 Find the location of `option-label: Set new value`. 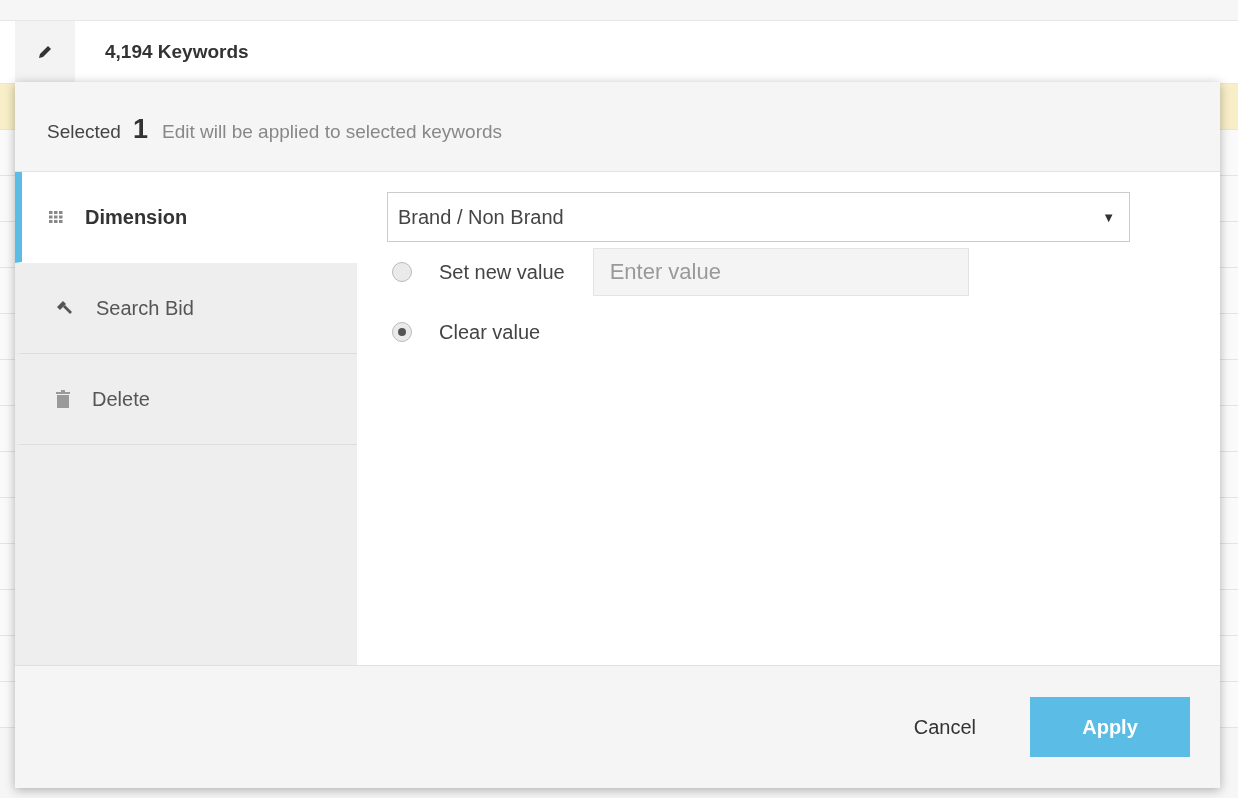

option-label: Set new value is located at coordinates (502, 272).